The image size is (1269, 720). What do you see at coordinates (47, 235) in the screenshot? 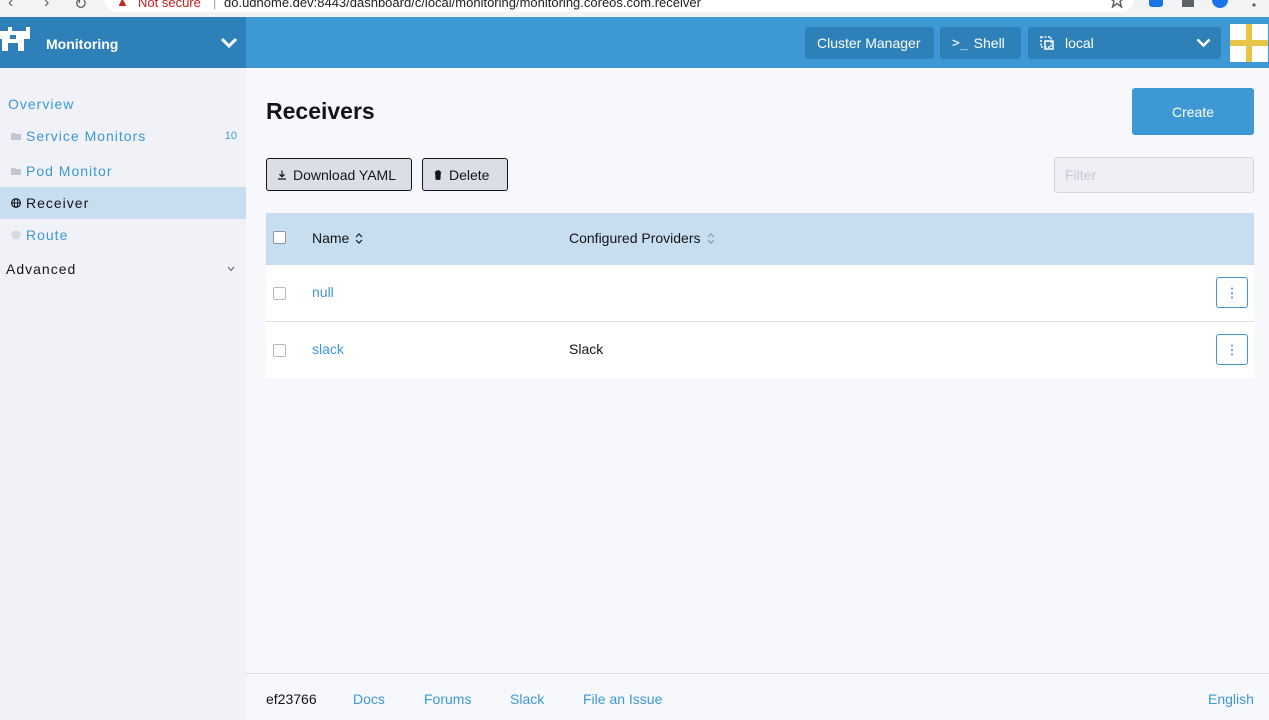
I see `sidebar-item-label: Route` at bounding box center [47, 235].